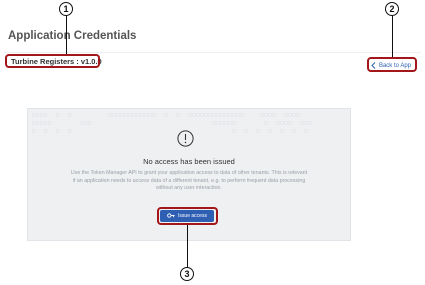  What do you see at coordinates (189, 161) in the screenshot?
I see `no-access-title: No access has been issued` at bounding box center [189, 161].